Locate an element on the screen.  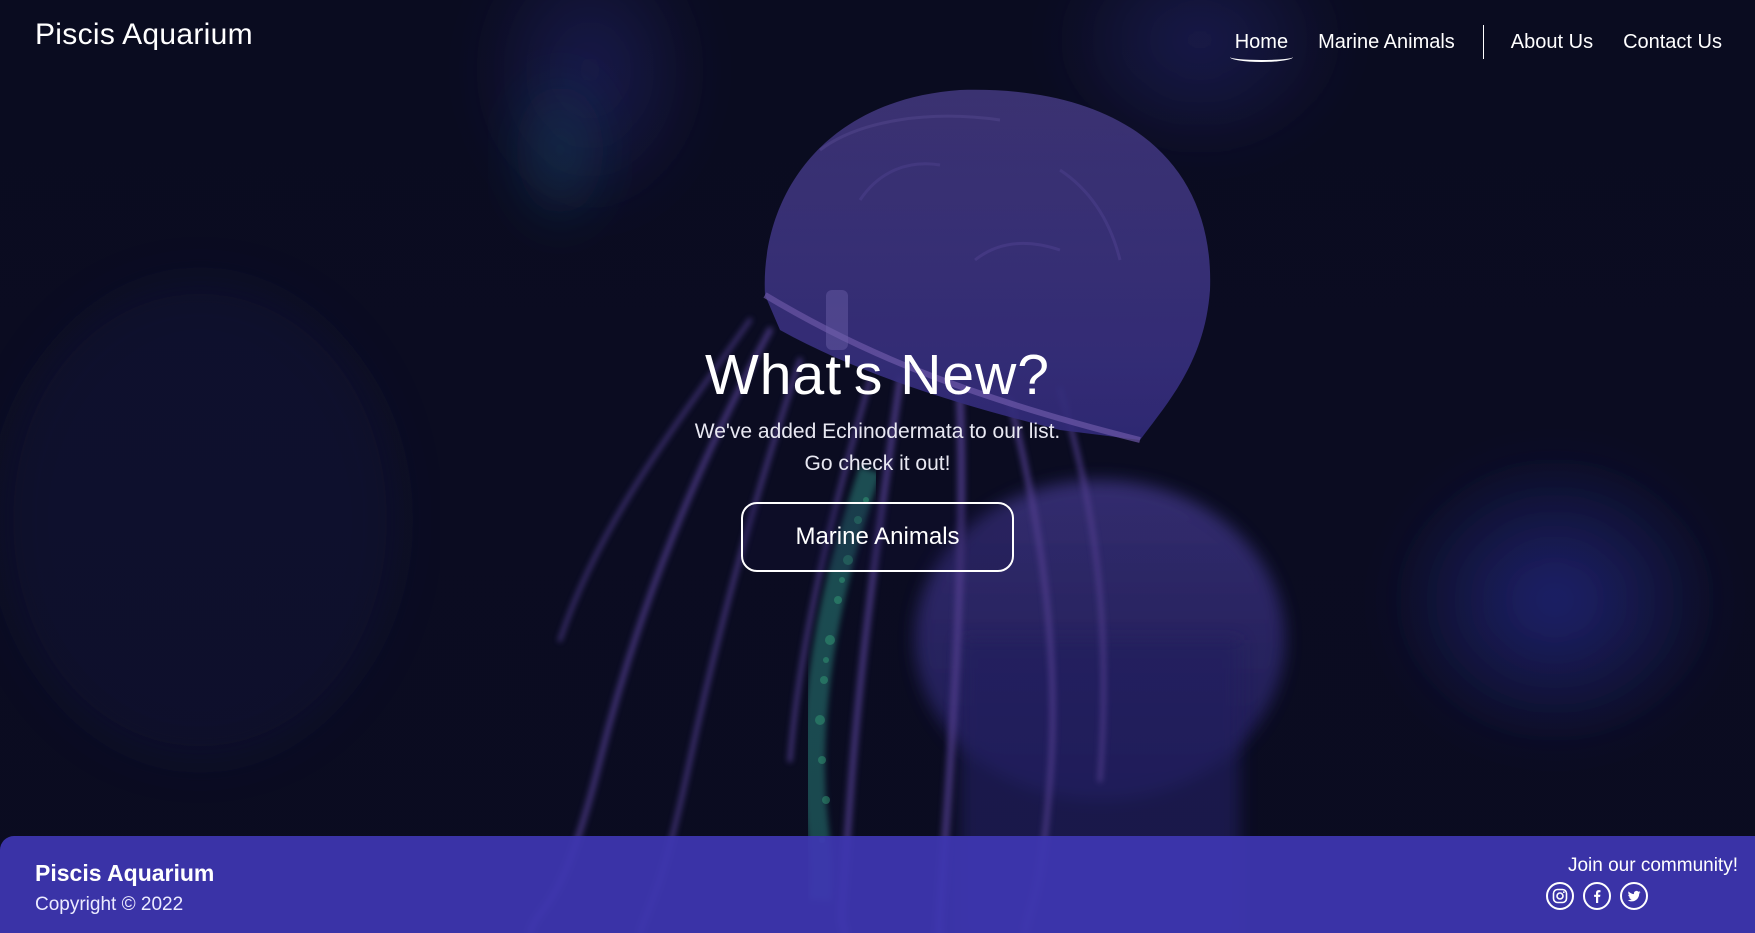
instagram-icon is located at coordinates (1560, 896).